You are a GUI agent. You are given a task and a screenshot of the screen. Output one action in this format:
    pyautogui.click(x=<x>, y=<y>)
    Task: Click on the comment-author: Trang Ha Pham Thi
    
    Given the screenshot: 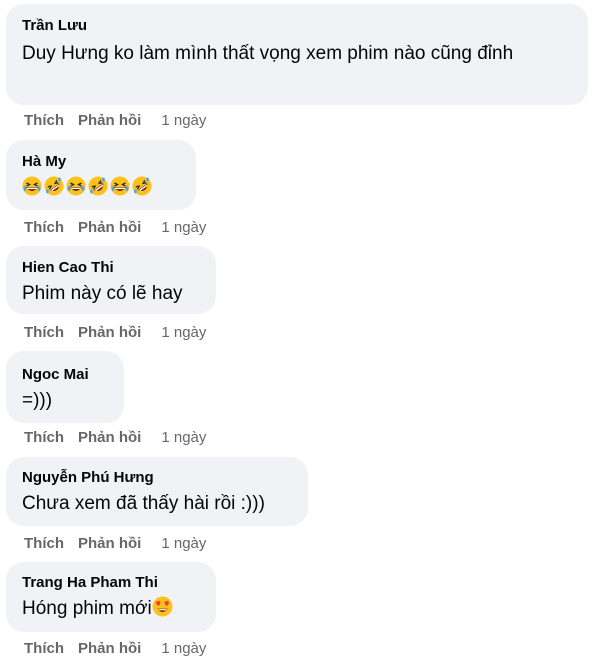 What is the action you would take?
    pyautogui.click(x=112, y=583)
    